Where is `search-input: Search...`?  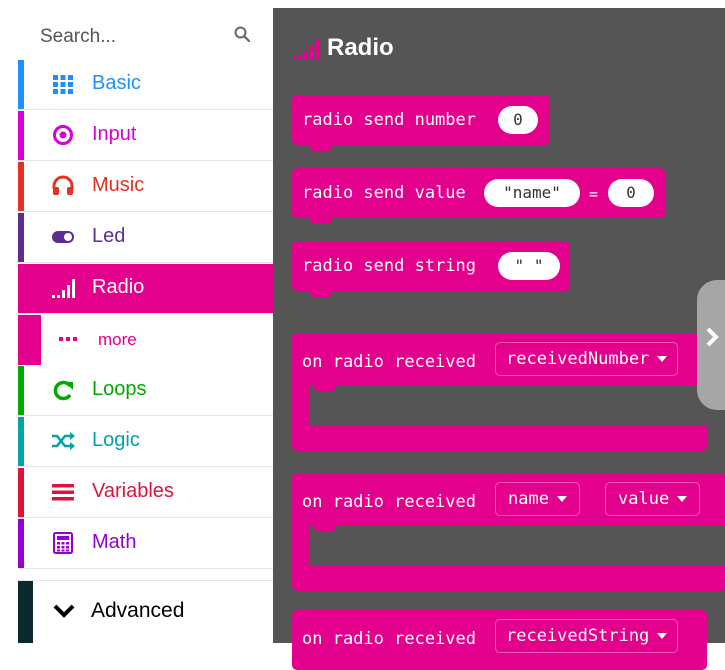
search-input: Search... is located at coordinates (78, 37).